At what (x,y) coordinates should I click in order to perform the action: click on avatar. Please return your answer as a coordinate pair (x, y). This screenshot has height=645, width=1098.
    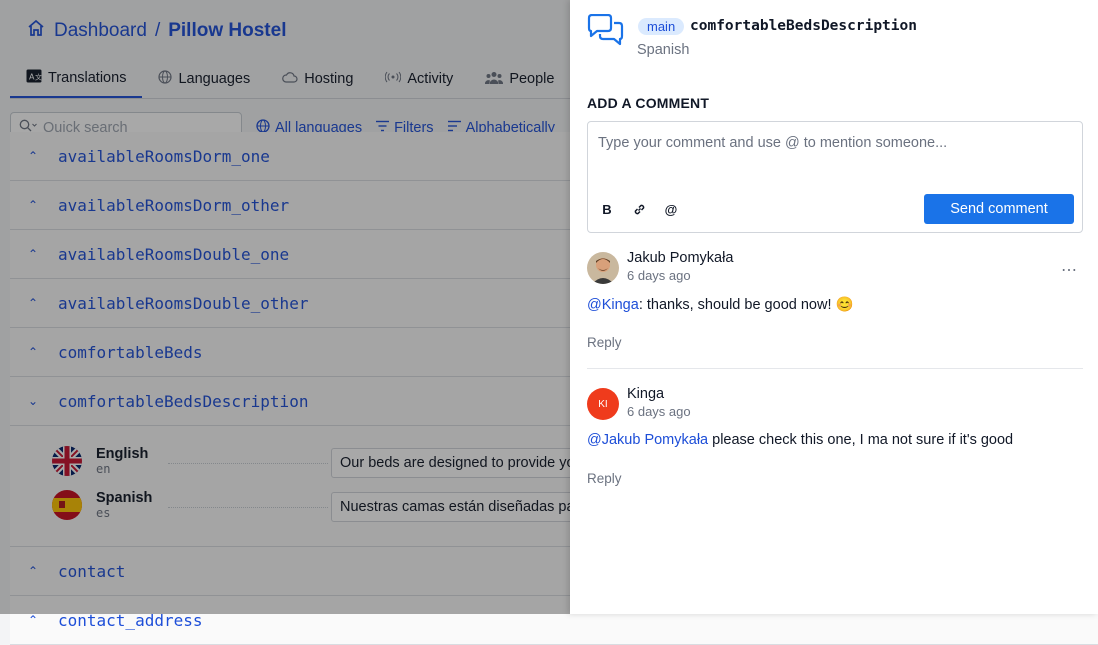
    Looking at the image, I should click on (603, 268).